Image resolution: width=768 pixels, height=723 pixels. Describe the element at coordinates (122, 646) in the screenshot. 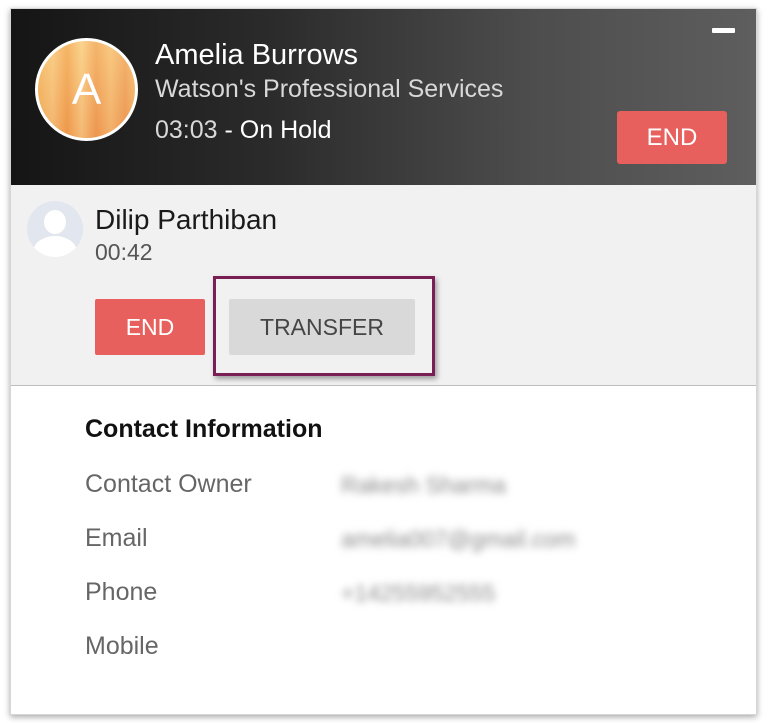

I see `mobile-label: Mobile` at that location.